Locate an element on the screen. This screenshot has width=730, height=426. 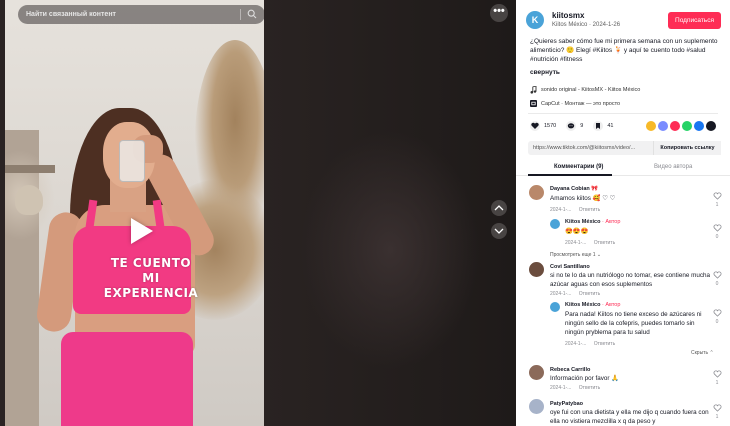
capcut-label: CapCut · Монтаж — это просто is located at coordinates (581, 103).